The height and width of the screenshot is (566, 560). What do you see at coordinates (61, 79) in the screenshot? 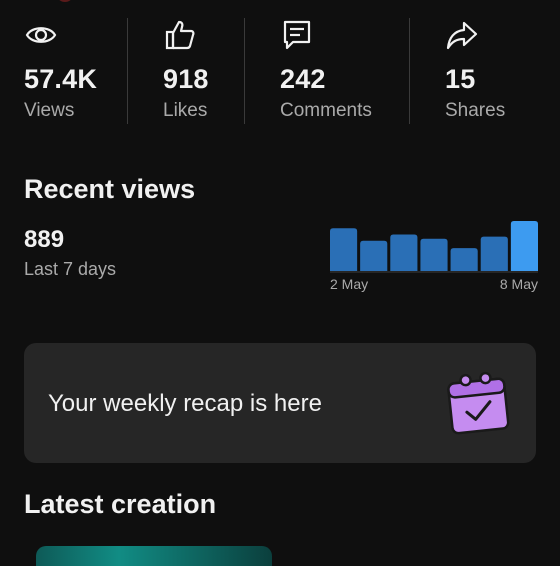
I see `stat-value: 57.4K` at bounding box center [61, 79].